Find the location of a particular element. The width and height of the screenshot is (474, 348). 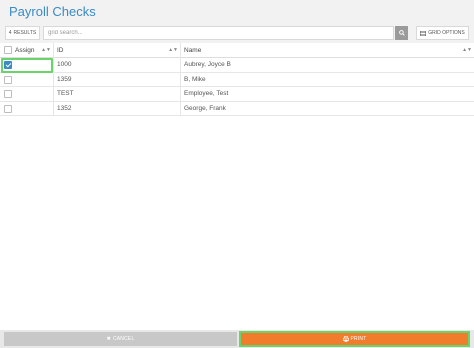

id-cell: 1352 is located at coordinates (117, 108).